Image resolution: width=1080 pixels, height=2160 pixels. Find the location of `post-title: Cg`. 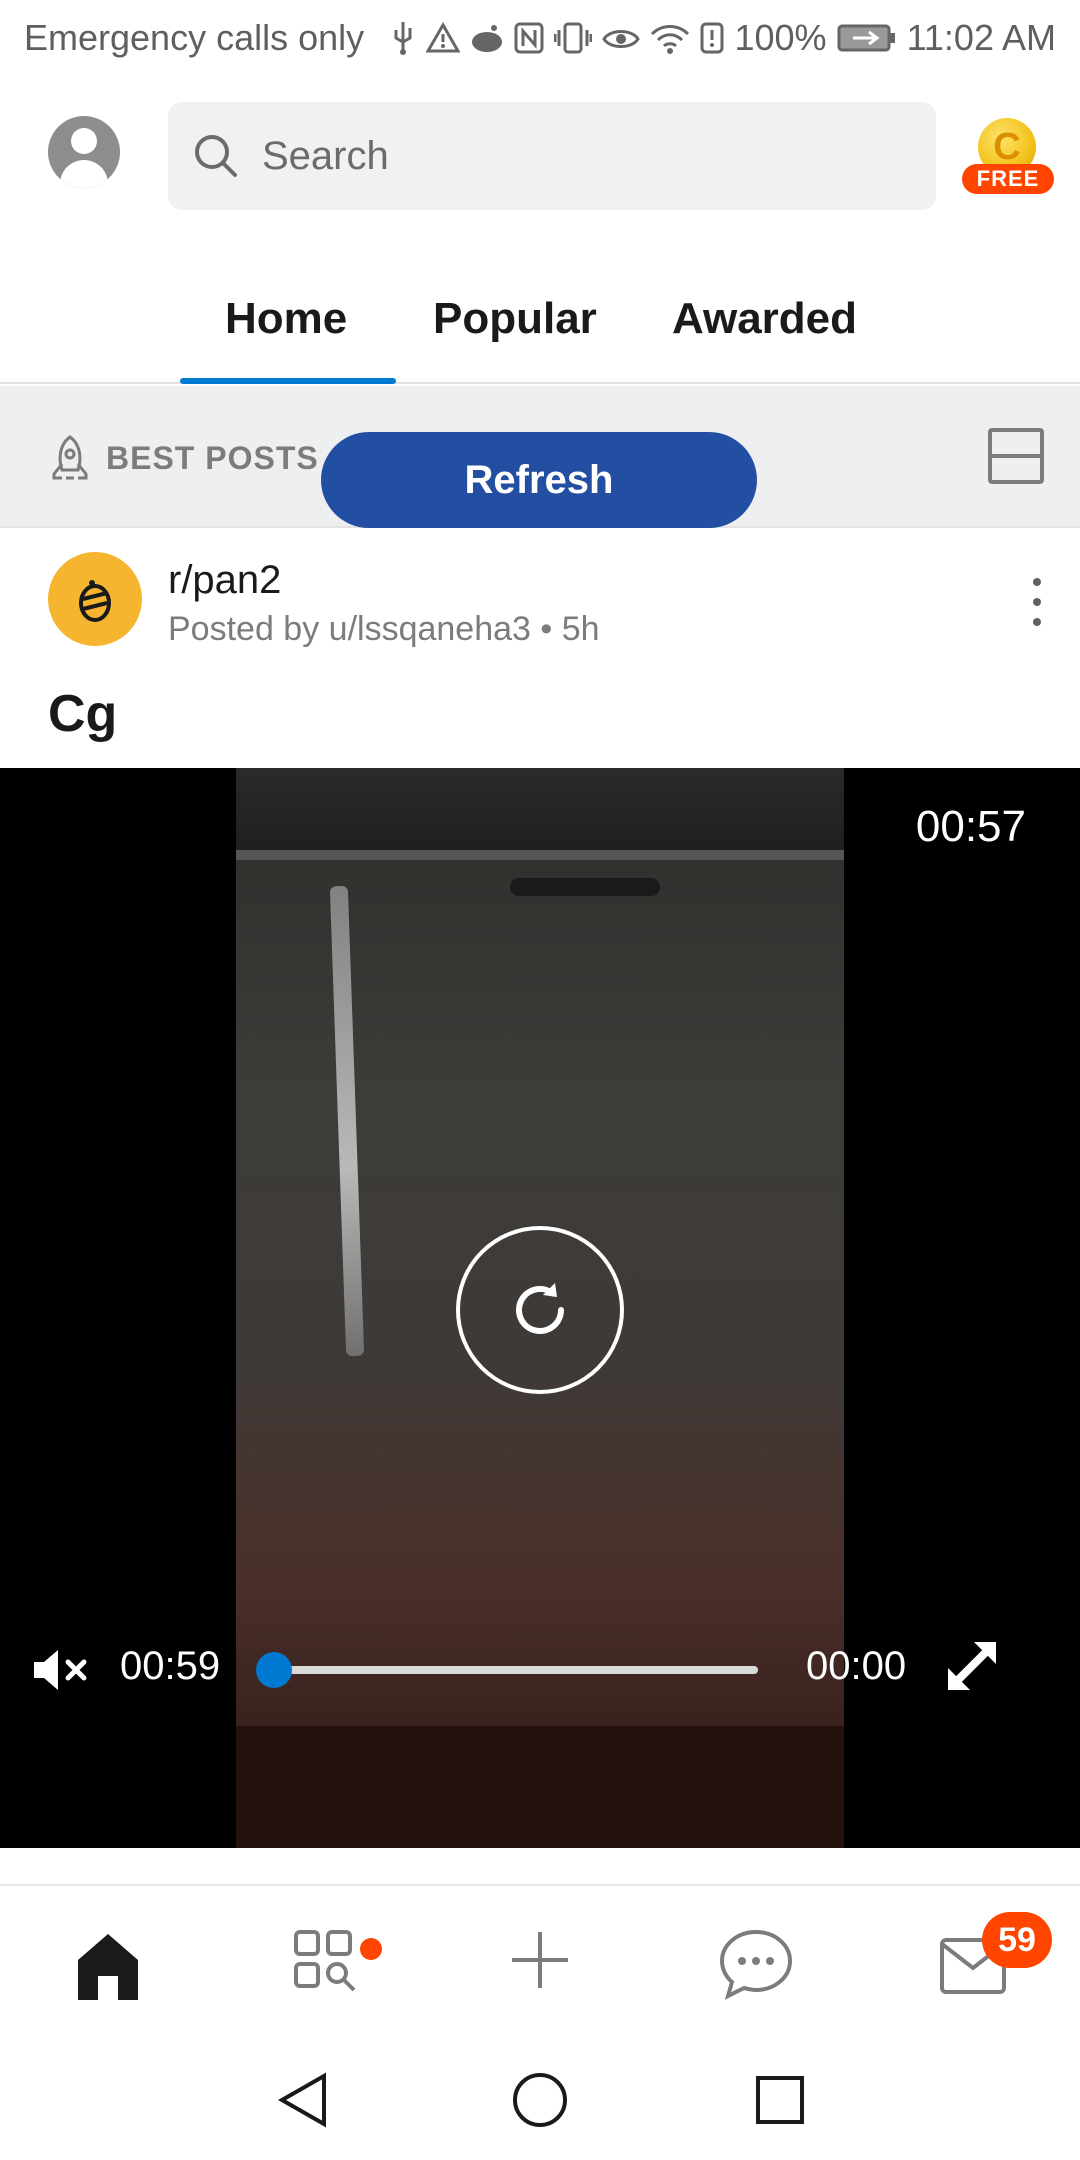

post-title: Cg is located at coordinates (82, 714).